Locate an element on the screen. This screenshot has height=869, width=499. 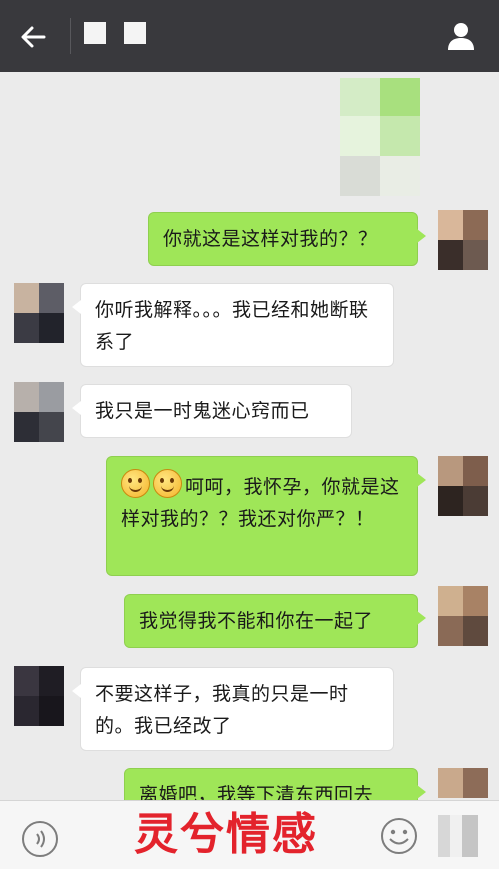
chat-input-bar: 灵兮情感 is located at coordinates (249, 834).